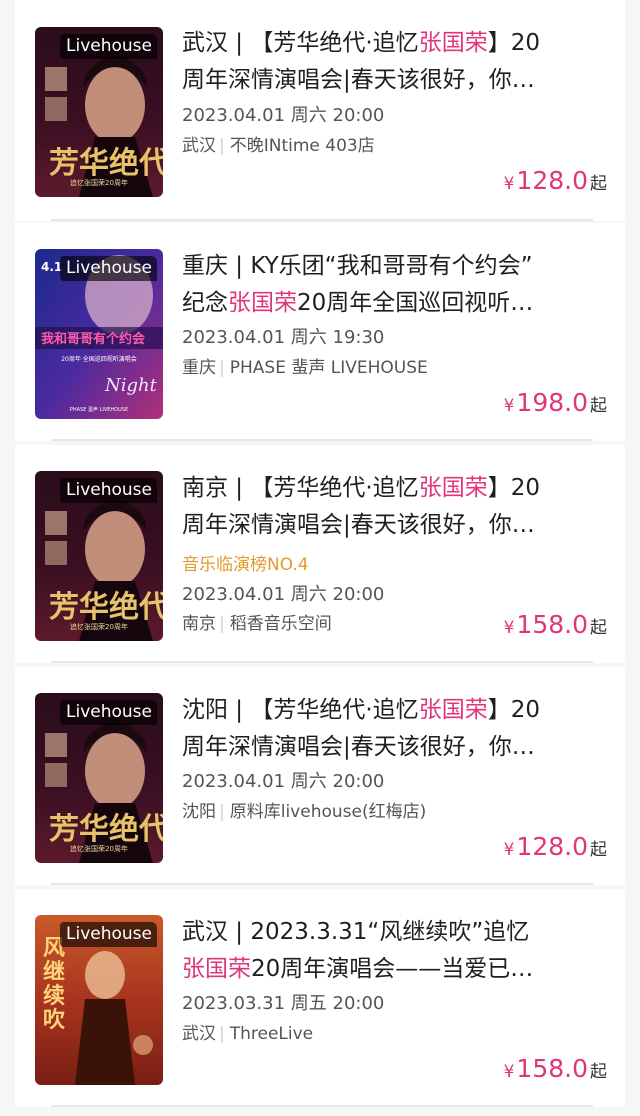 The width and height of the screenshot is (640, 1116). Describe the element at coordinates (283, 337) in the screenshot. I see `event-date: 2023.04.01 周六 19:30` at that location.